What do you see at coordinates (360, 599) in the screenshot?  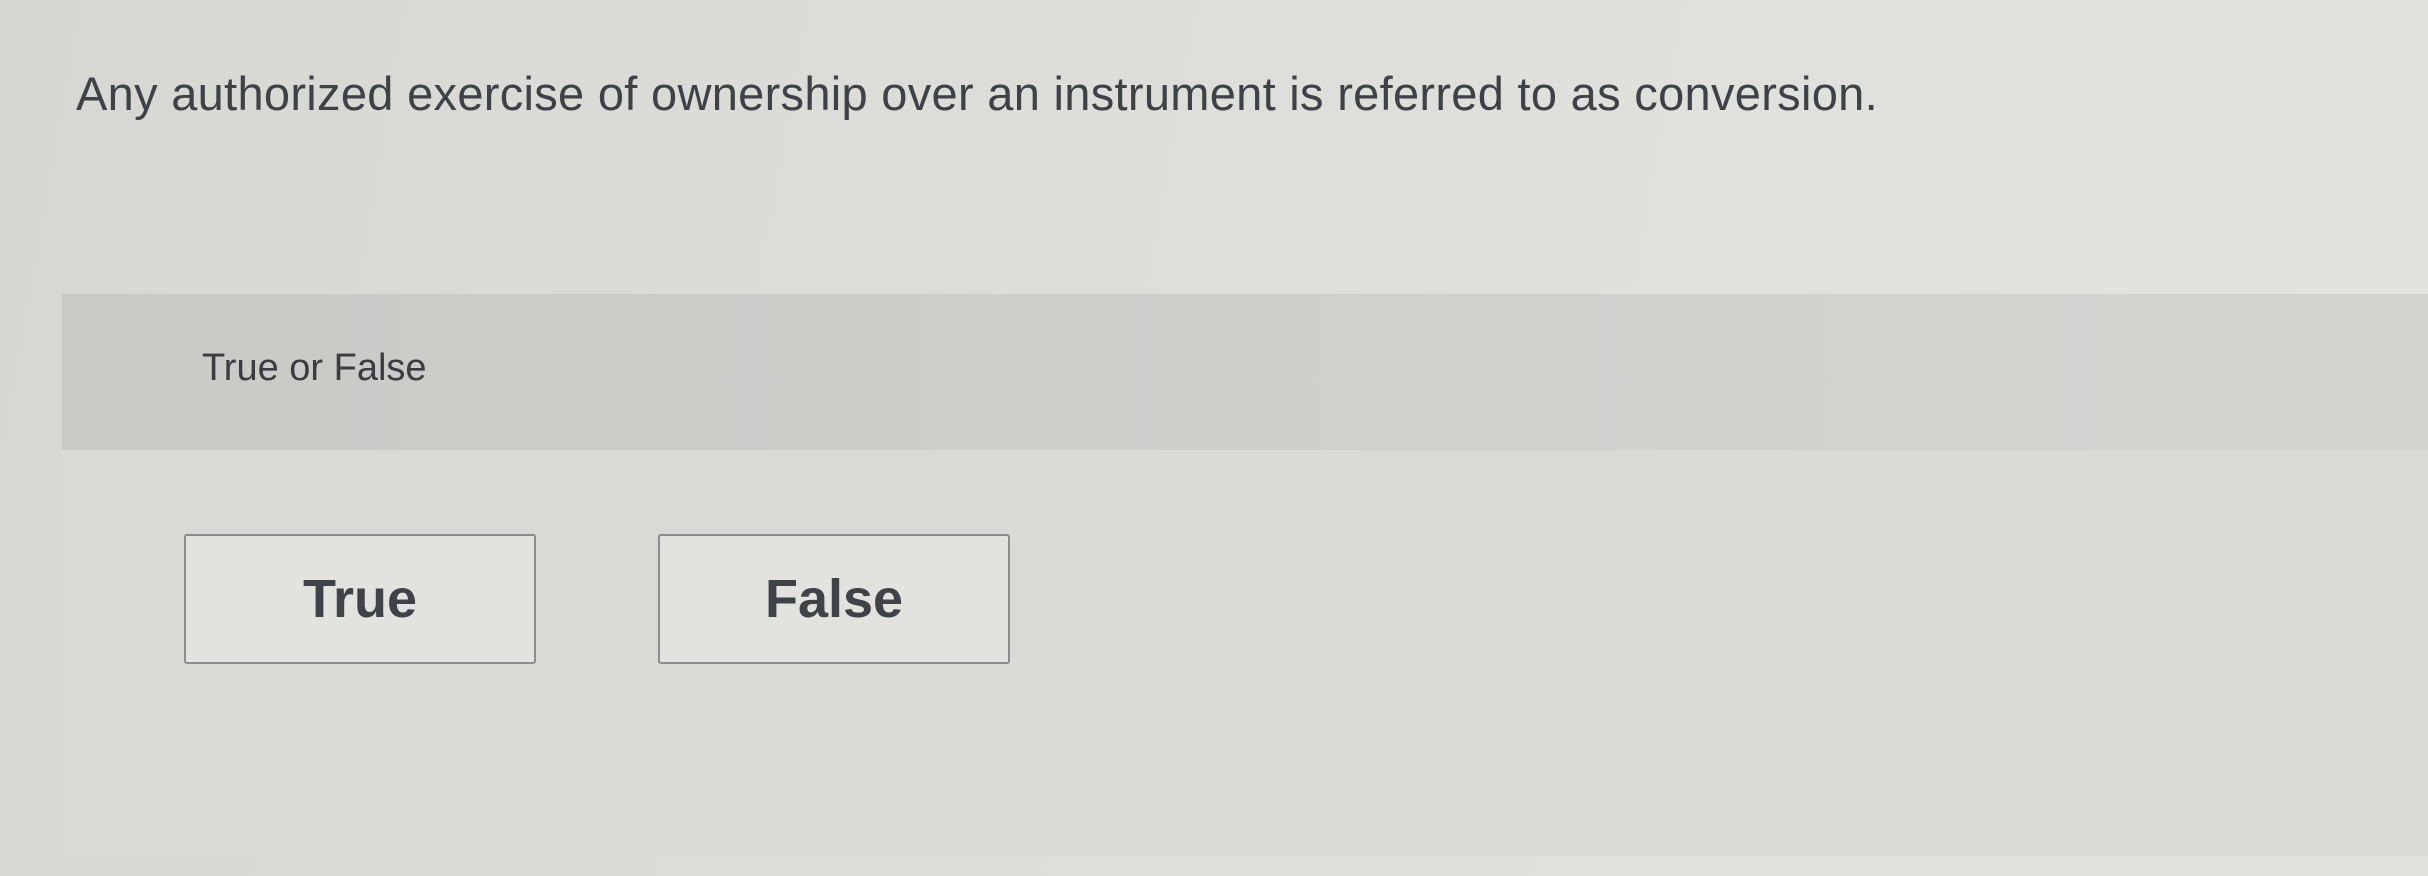 I see `true-button: True` at bounding box center [360, 599].